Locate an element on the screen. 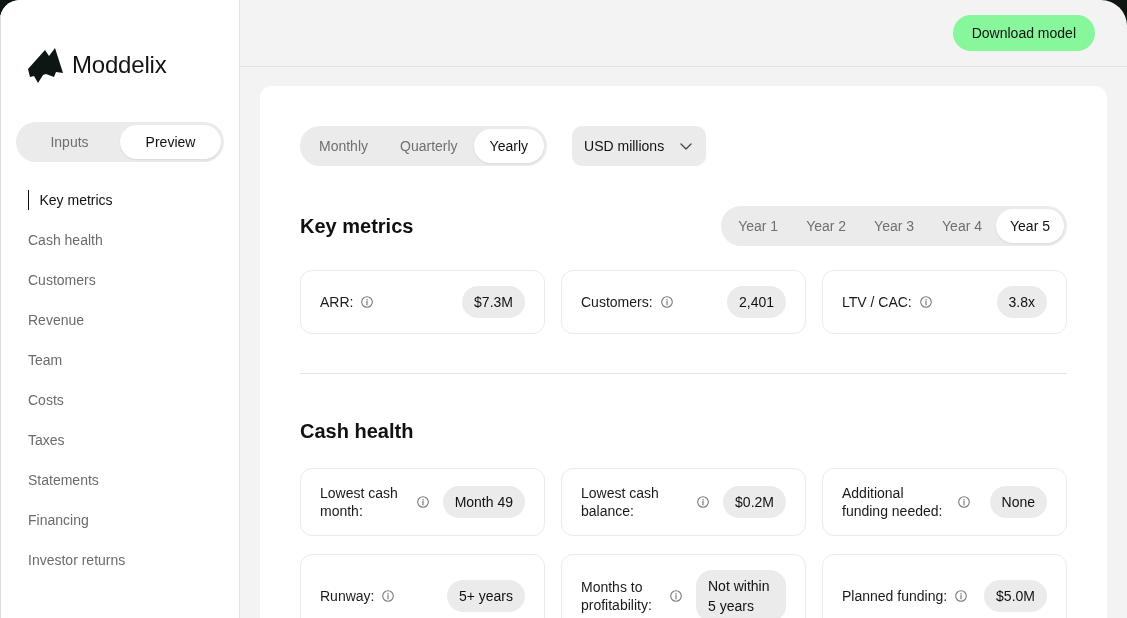  currency-select: USD millions is located at coordinates (639, 146).